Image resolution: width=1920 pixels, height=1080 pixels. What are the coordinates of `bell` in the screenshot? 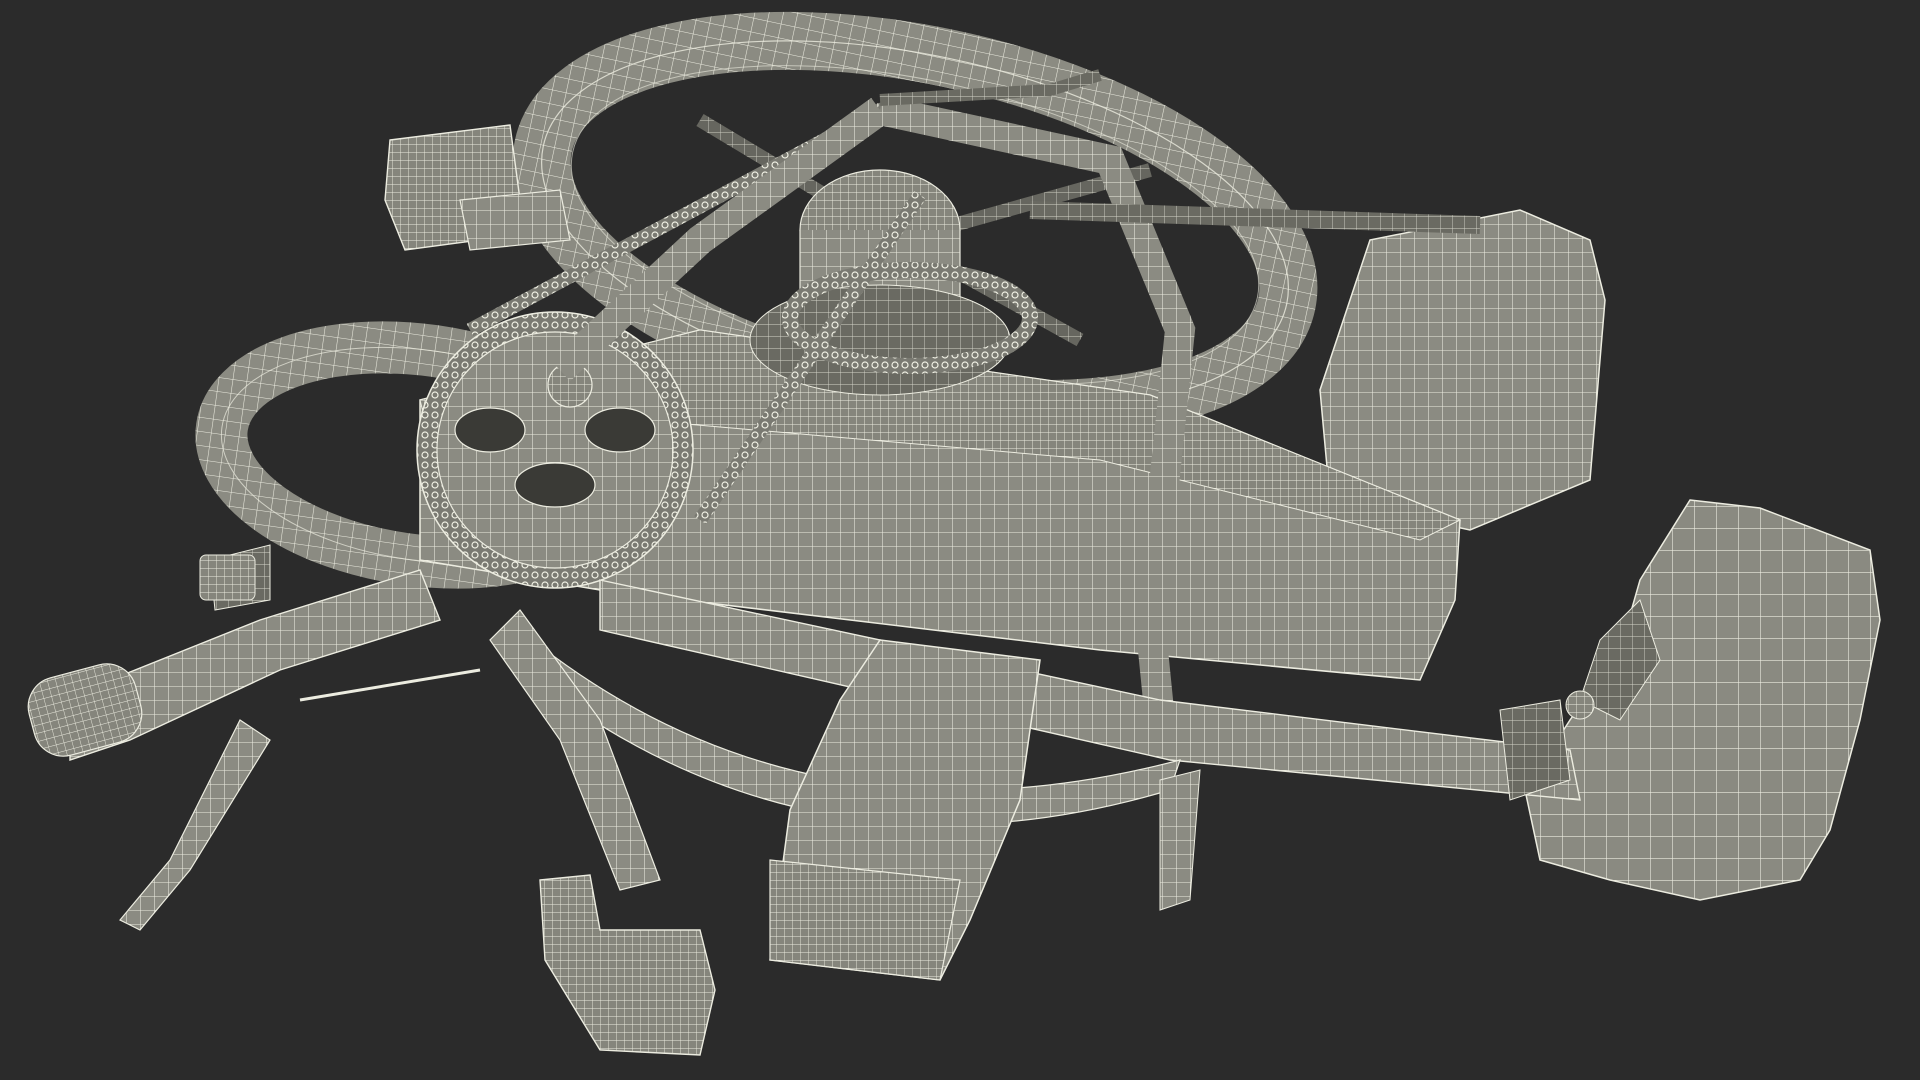 It's located at (227, 577).